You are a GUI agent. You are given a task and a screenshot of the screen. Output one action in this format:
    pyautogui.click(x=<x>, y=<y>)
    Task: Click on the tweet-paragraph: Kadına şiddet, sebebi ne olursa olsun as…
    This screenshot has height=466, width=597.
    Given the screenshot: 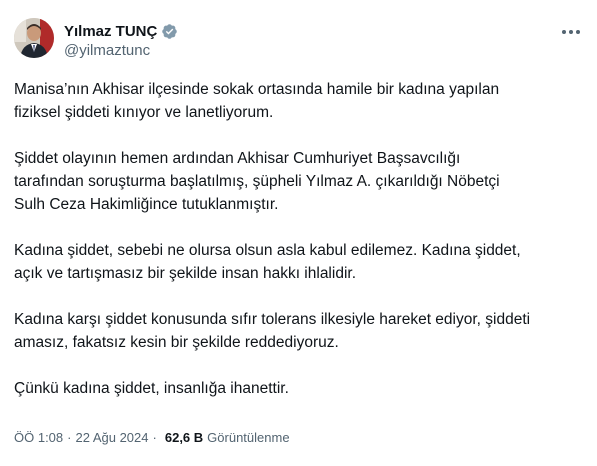 What is the action you would take?
    pyautogui.click(x=267, y=262)
    